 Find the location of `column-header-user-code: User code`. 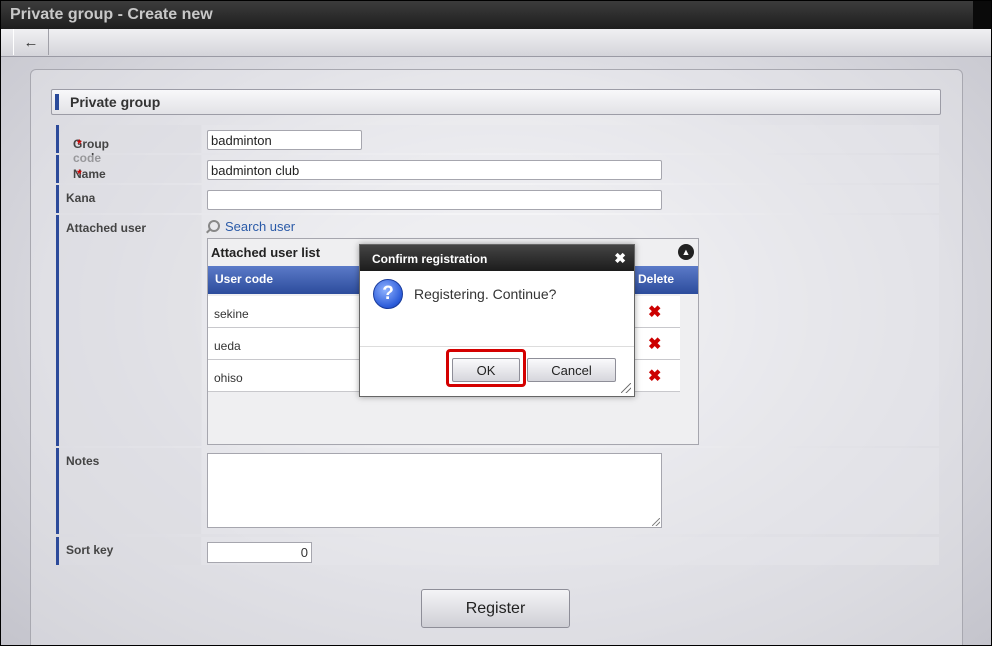

column-header-user-code: User code is located at coordinates (244, 279).